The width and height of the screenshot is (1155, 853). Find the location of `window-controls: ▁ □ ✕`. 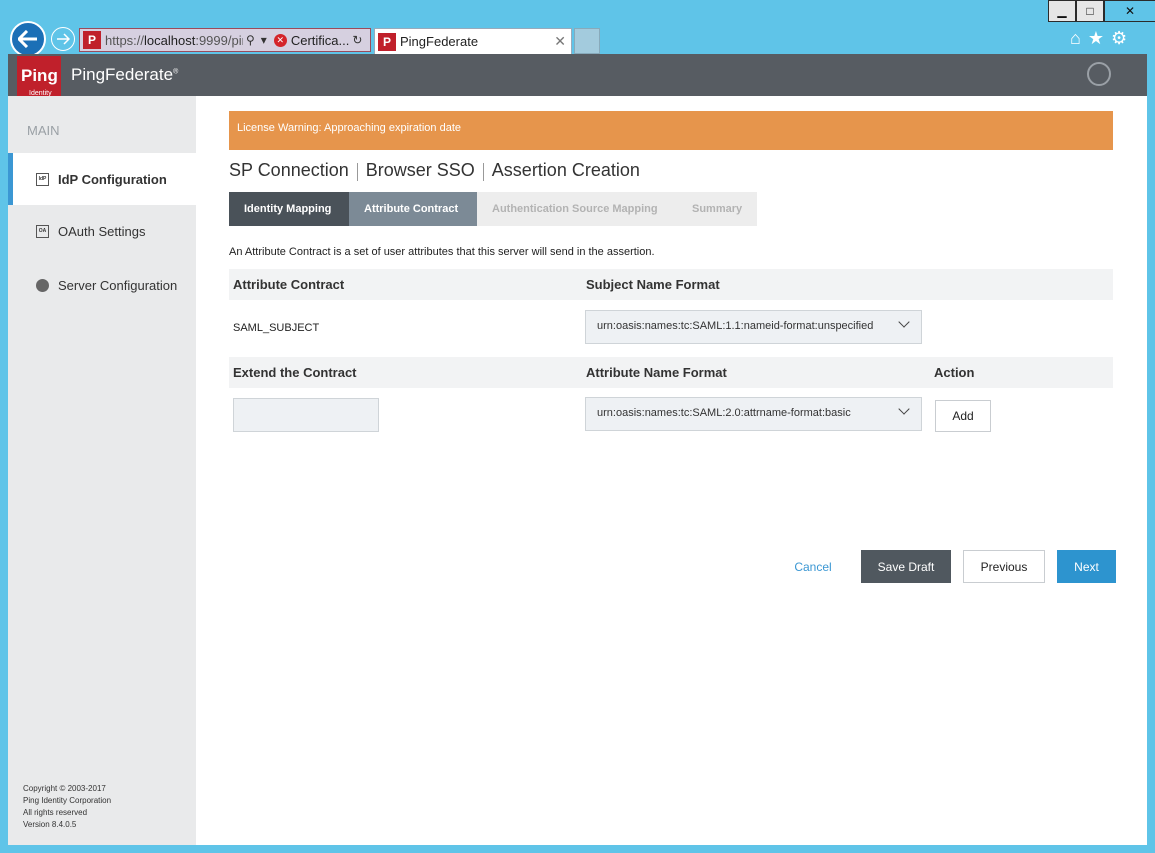

window-controls: ▁ □ ✕ is located at coordinates (1101, 11).